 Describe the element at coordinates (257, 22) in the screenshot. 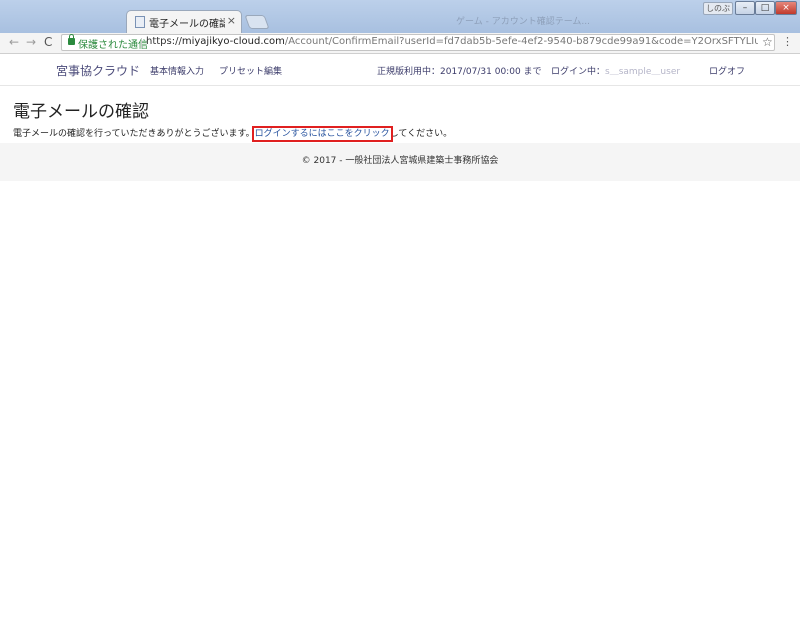

I see `new-tab-button` at that location.